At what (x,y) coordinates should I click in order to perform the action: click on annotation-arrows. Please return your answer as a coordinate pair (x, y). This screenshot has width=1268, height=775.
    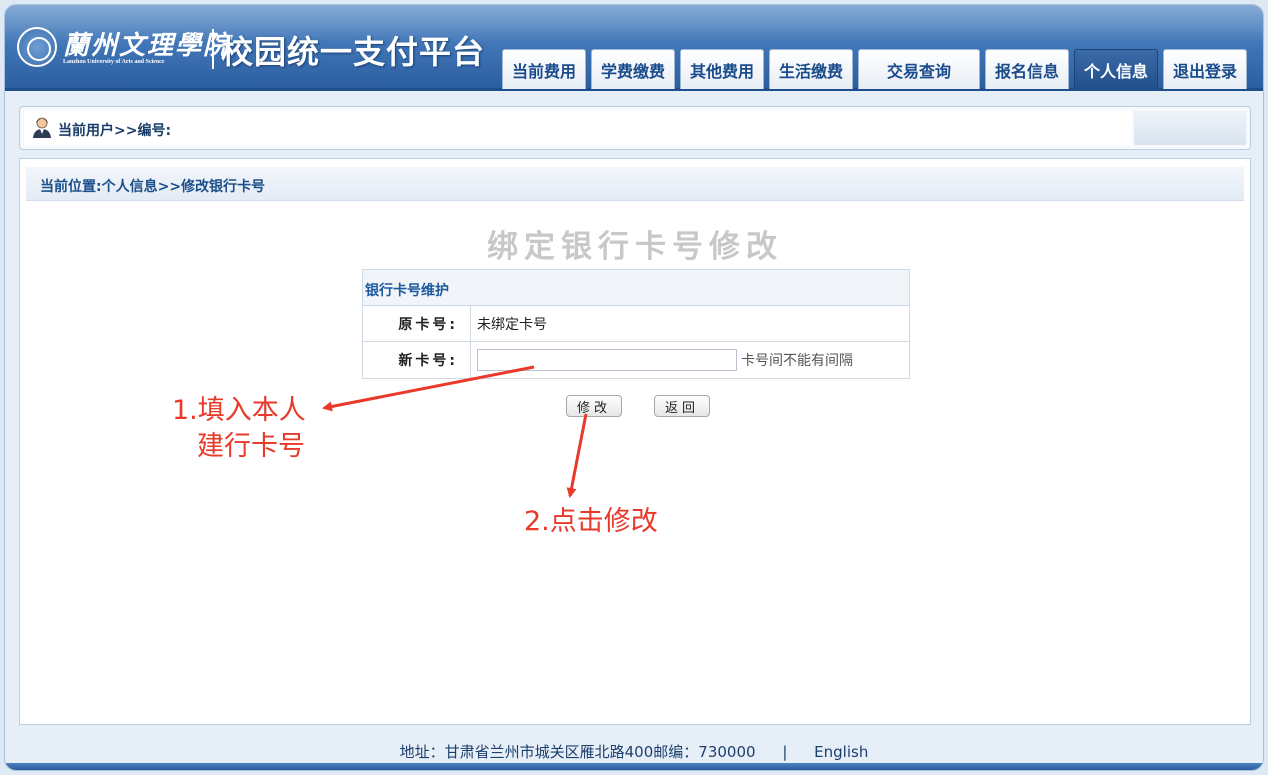
    Looking at the image, I should click on (455, 431).